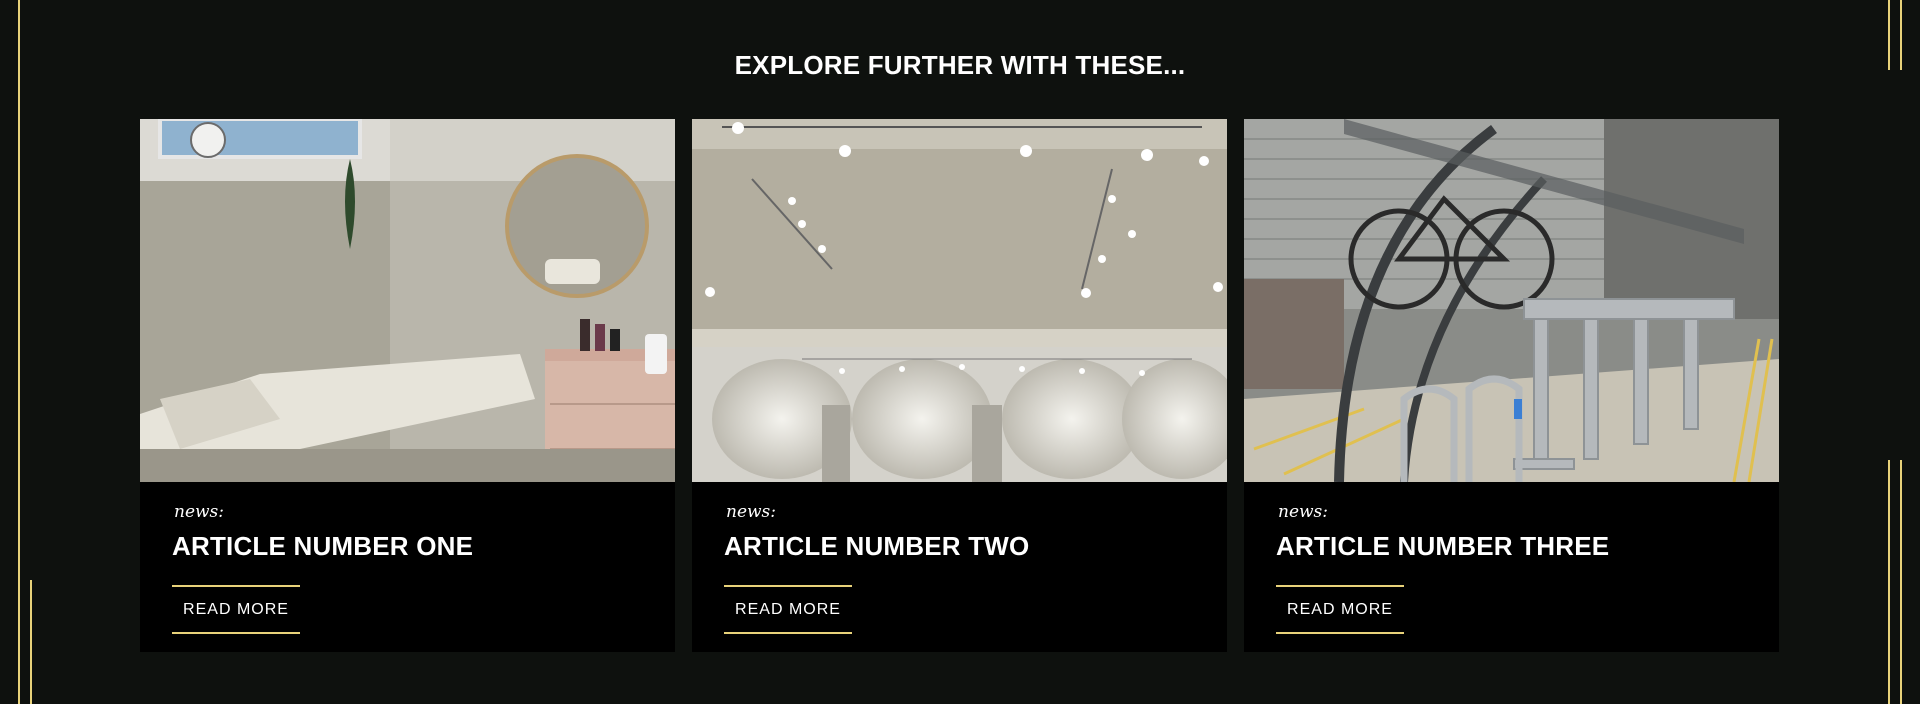 Image resolution: width=1920 pixels, height=704 pixels. I want to click on article-card-body: news: ARTICLE NUMBER TWO READ MORE, so click(965, 568).